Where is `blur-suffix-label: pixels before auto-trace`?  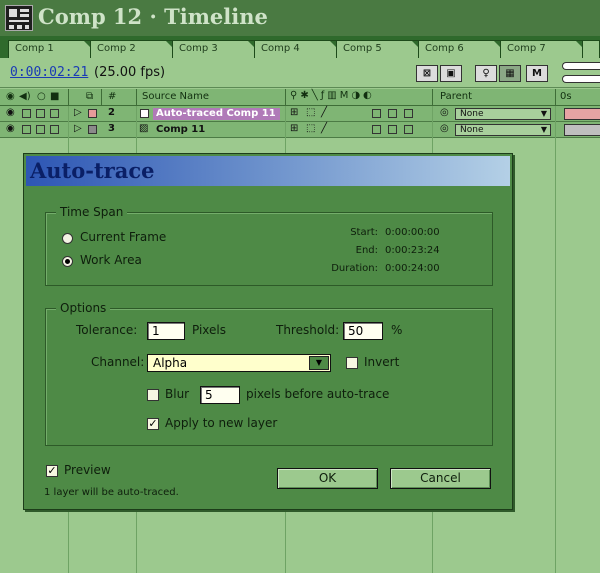
blur-suffix-label: pixels before auto-trace is located at coordinates (318, 394).